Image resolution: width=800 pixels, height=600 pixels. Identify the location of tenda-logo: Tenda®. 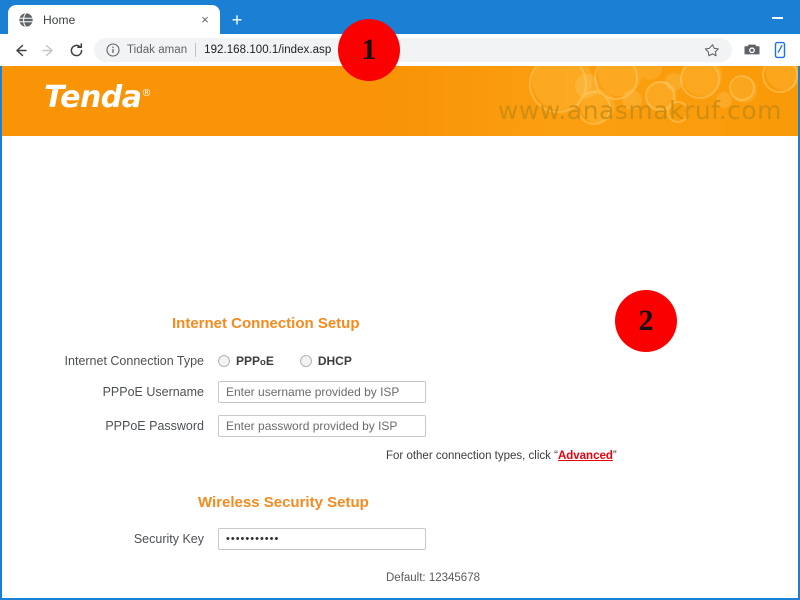
(98, 97).